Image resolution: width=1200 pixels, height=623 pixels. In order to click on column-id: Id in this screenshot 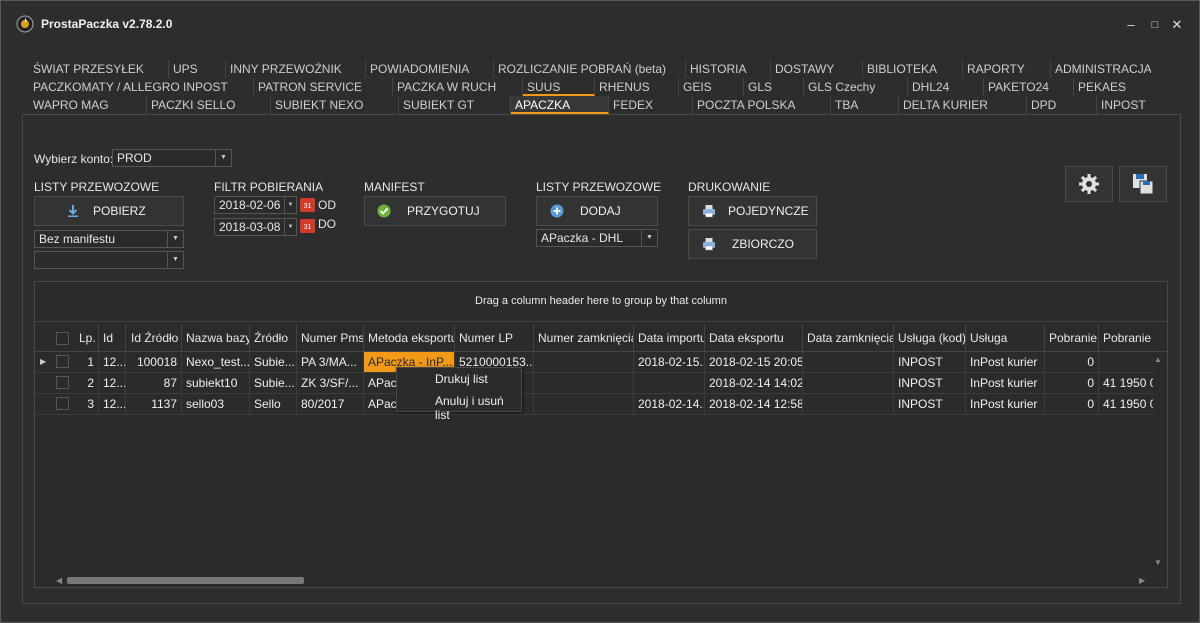, I will do `click(112, 338)`.